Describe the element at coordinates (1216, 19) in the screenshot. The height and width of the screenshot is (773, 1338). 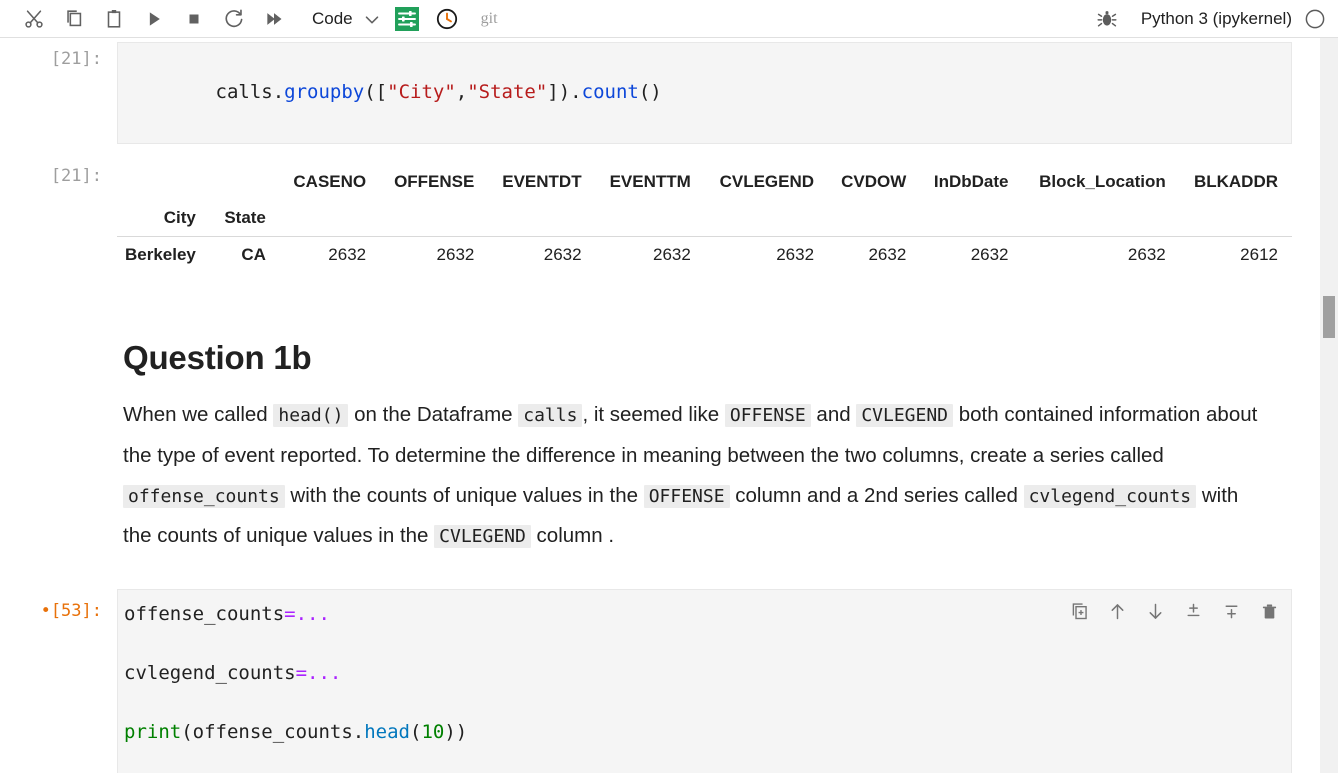
I see `kernel-name-label: Python 3 (ipykernel)` at that location.